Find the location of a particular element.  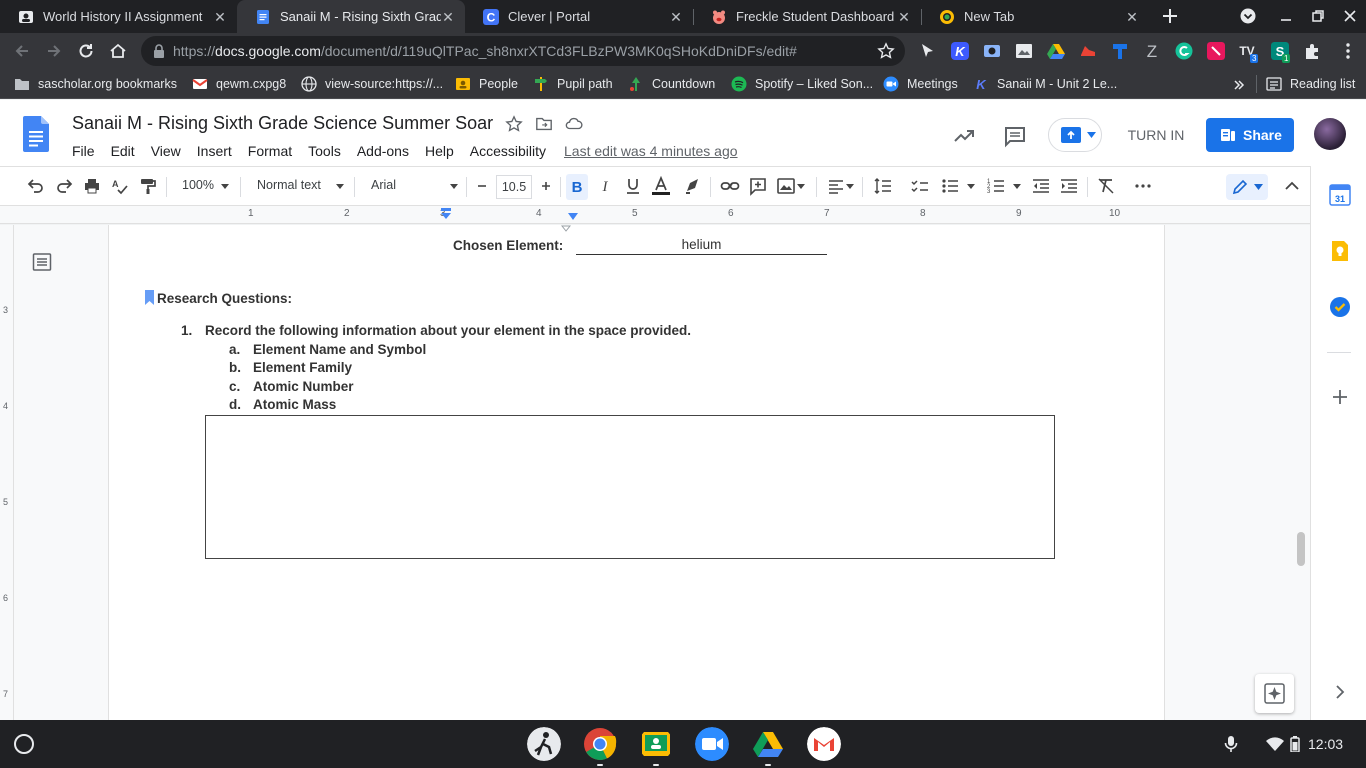

answer-table-cell is located at coordinates (630, 487).